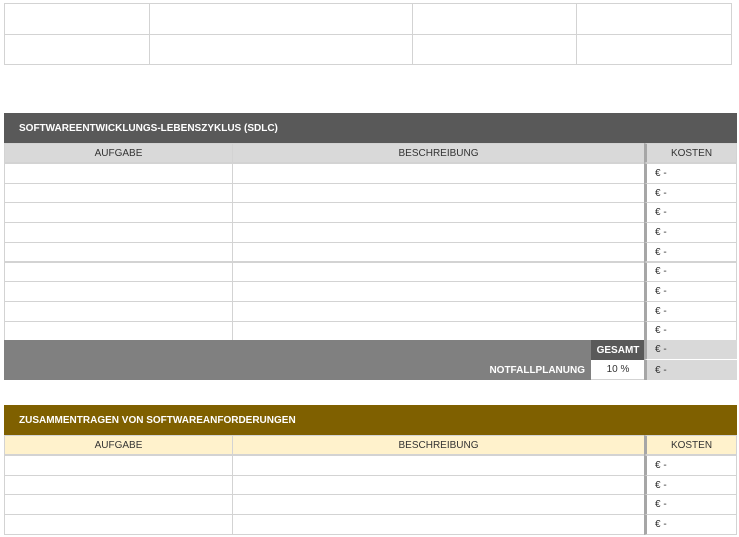 The width and height of the screenshot is (739, 537). Describe the element at coordinates (537, 370) in the screenshot. I see `sdlc-contingency-label: NOTFALLPLANUNG` at that location.